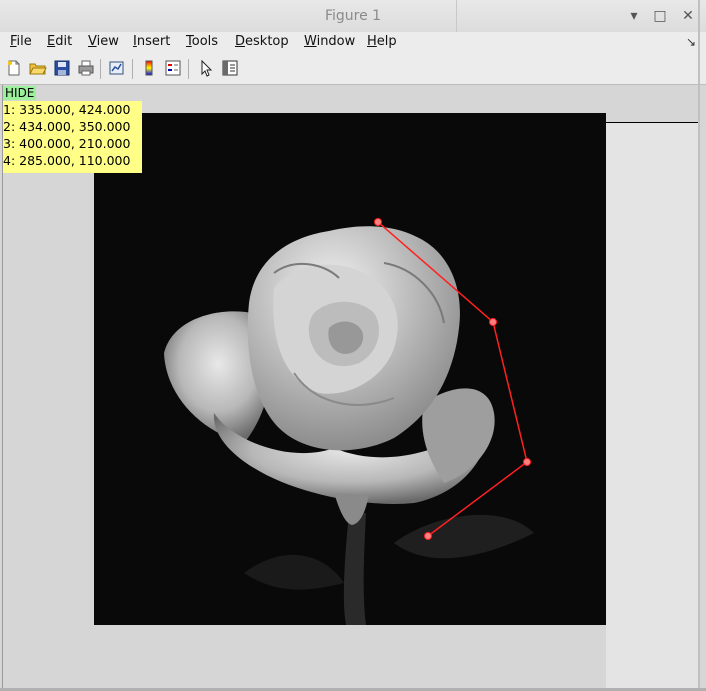 Image resolution: width=706 pixels, height=691 pixels. What do you see at coordinates (688, 16) in the screenshot?
I see `close-button: ✕` at bounding box center [688, 16].